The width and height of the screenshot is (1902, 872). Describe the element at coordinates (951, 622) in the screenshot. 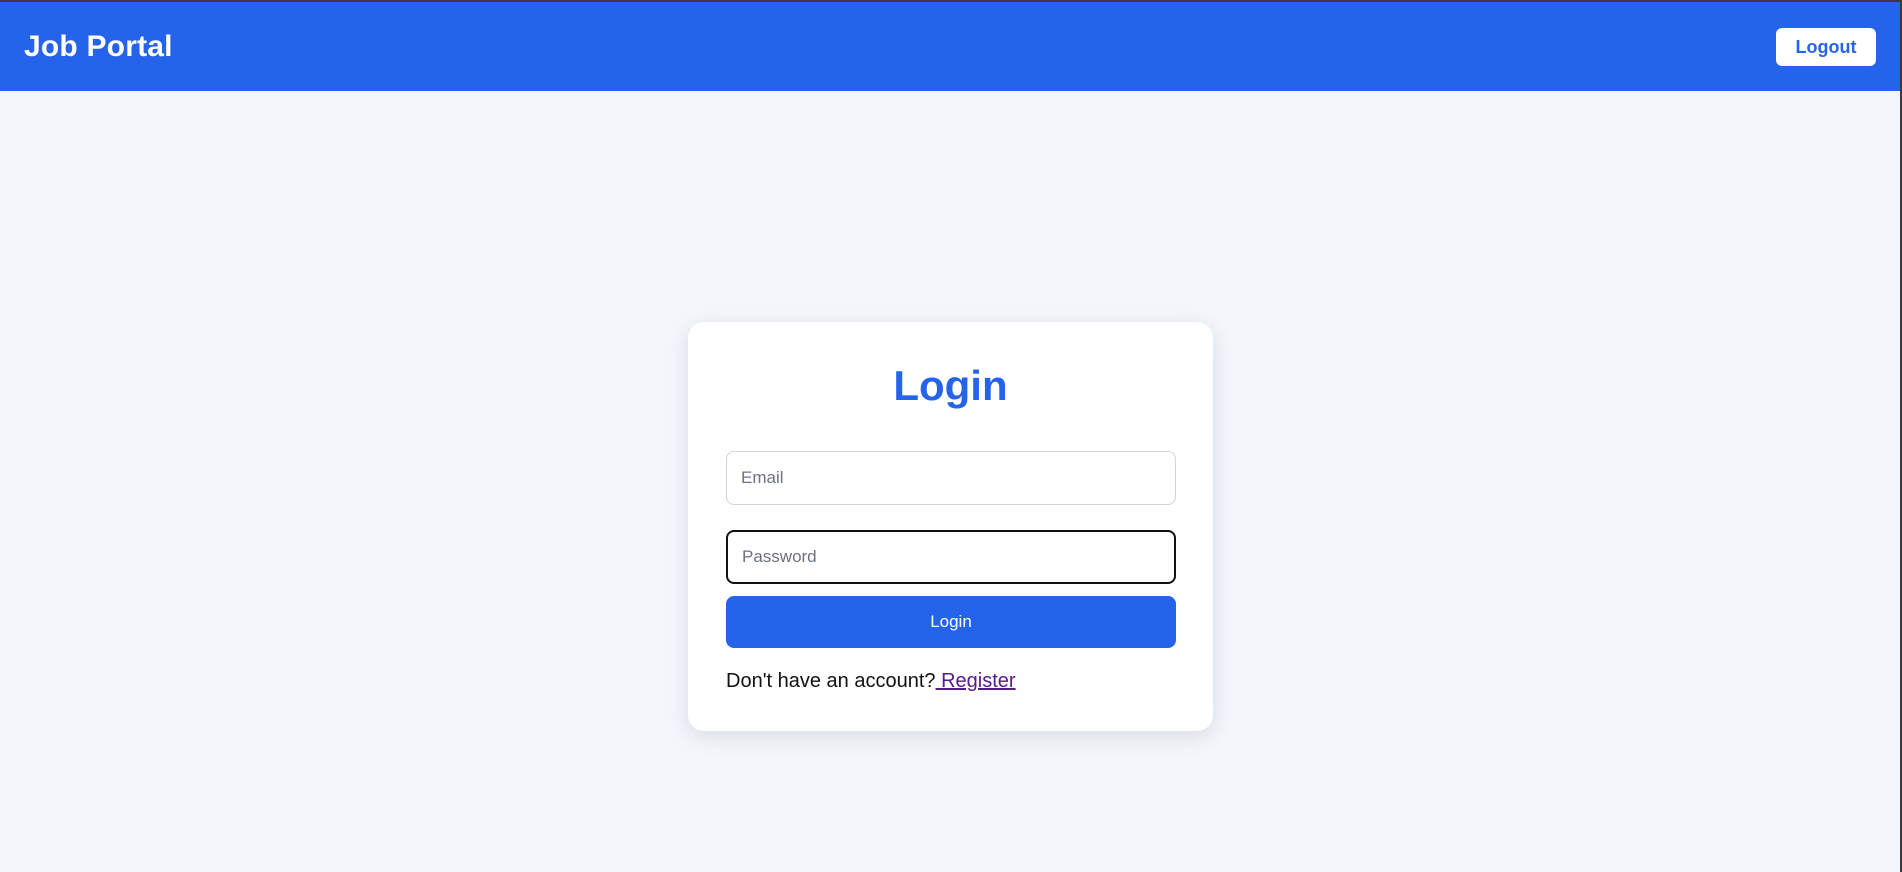

I see `login-submit-button: Login` at that location.